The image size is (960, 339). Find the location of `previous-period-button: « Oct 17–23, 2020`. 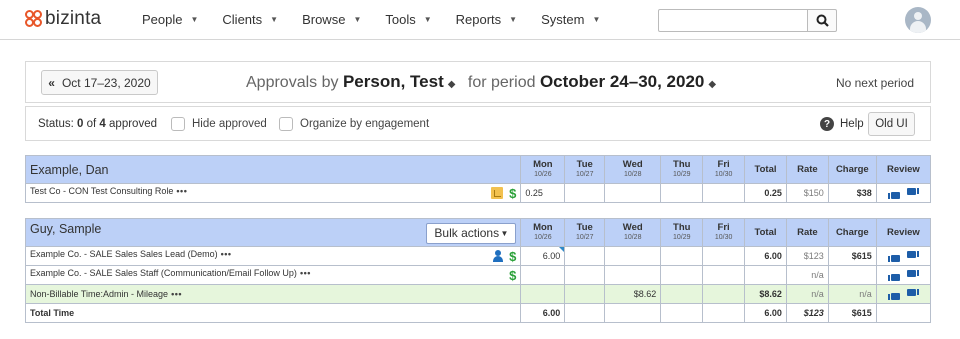

previous-period-button: « Oct 17–23, 2020 is located at coordinates (99, 82).